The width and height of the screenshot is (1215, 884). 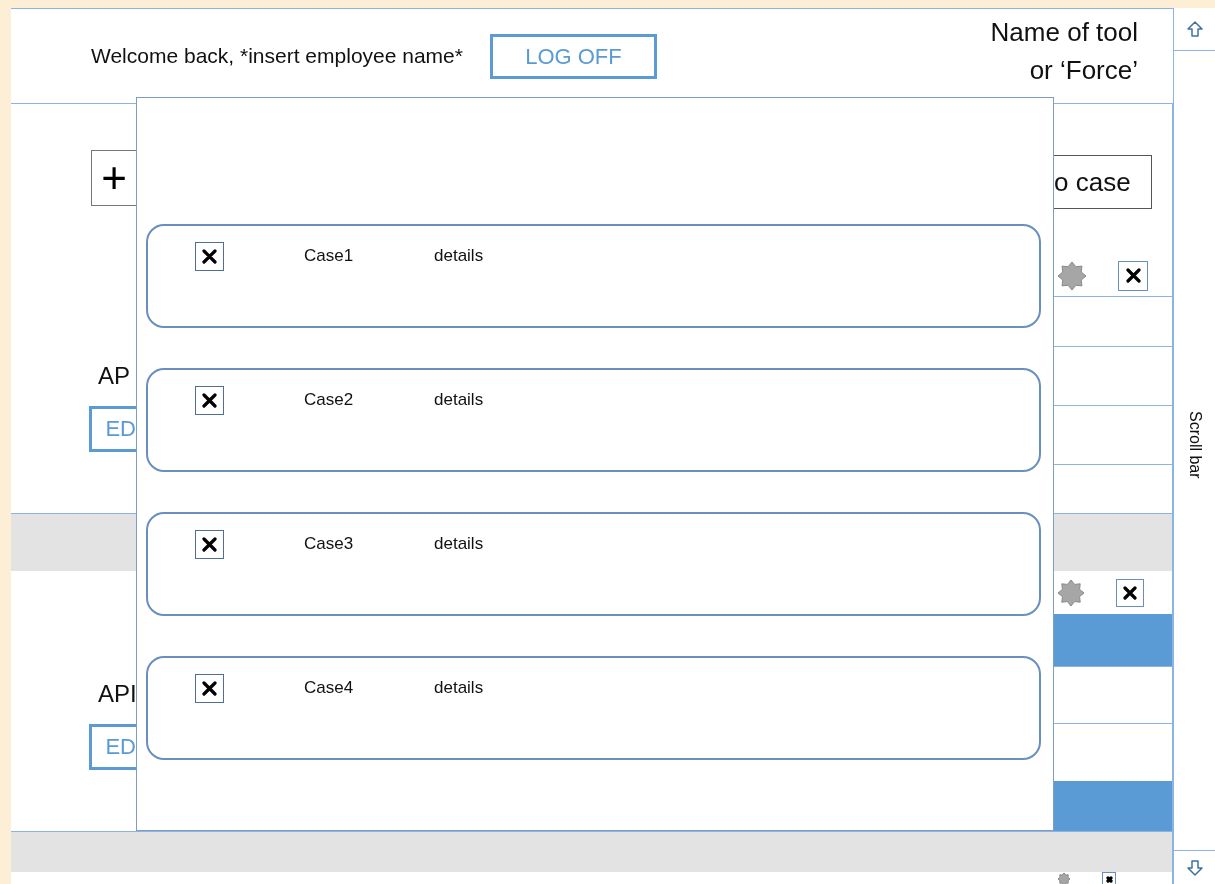 I want to click on welcome-text: Welcome back, *insert employee name*, so click(x=277, y=56).